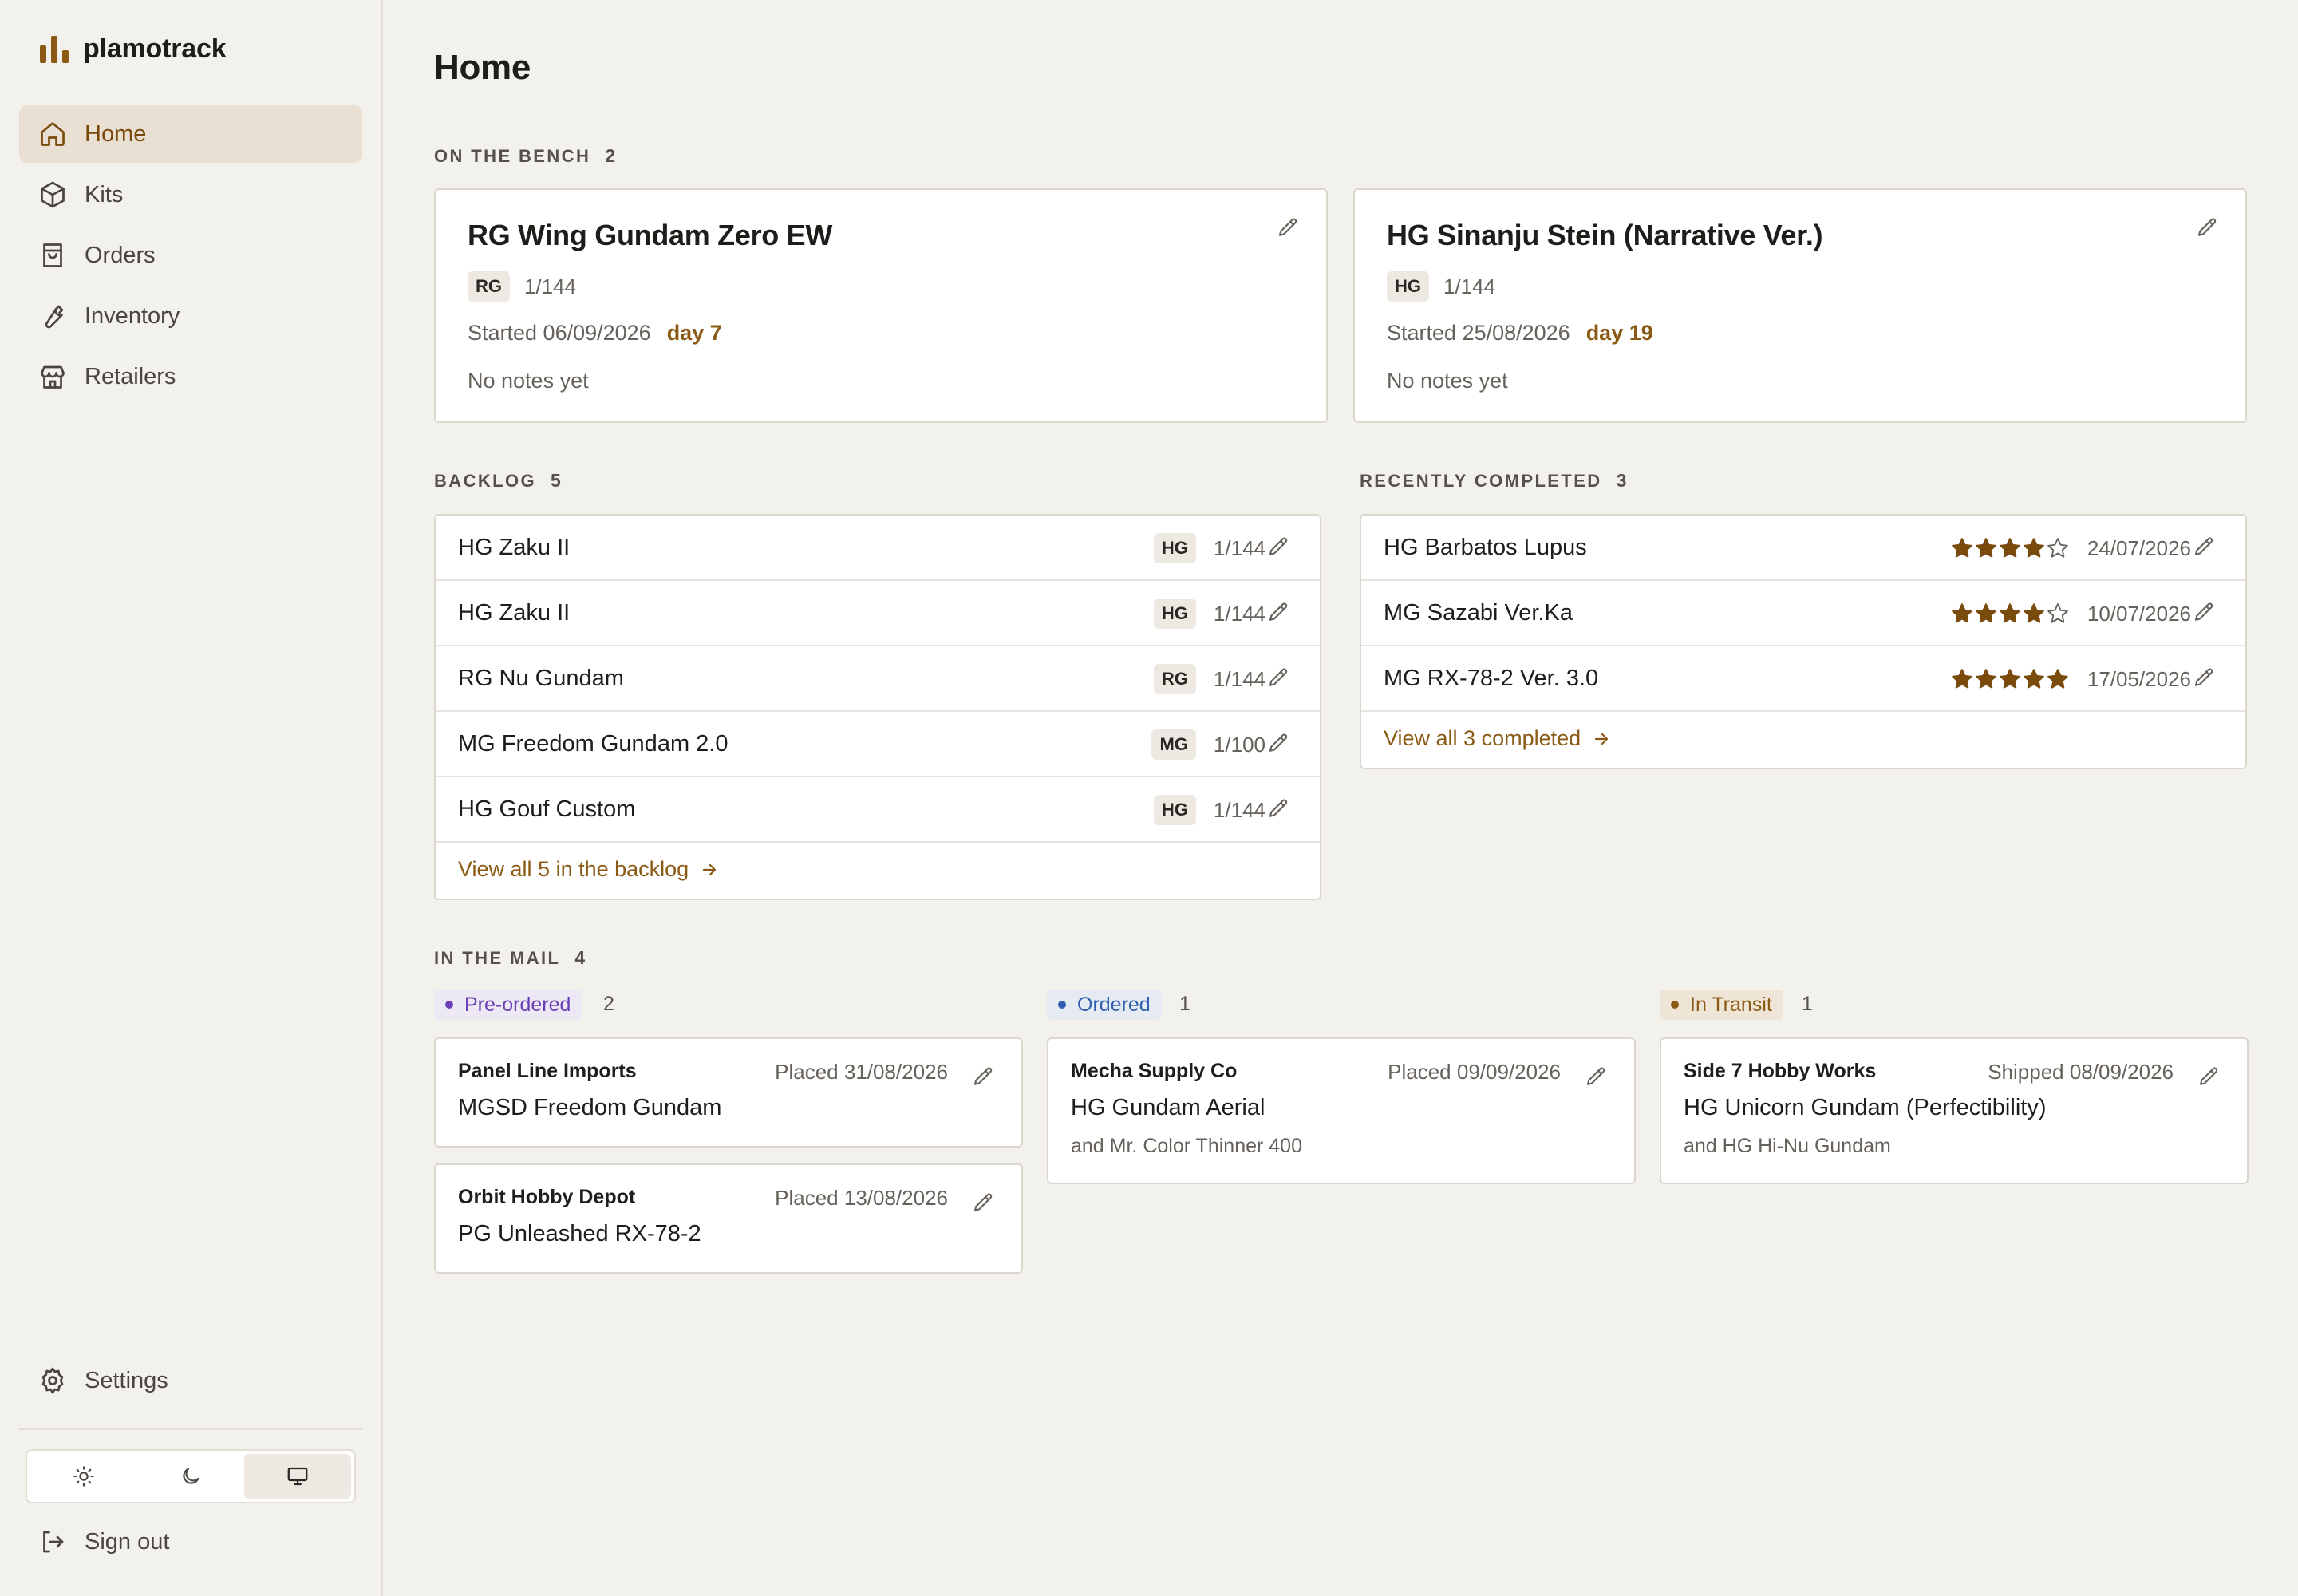 This screenshot has width=2298, height=1596. What do you see at coordinates (53, 194) in the screenshot?
I see `box-icon` at bounding box center [53, 194].